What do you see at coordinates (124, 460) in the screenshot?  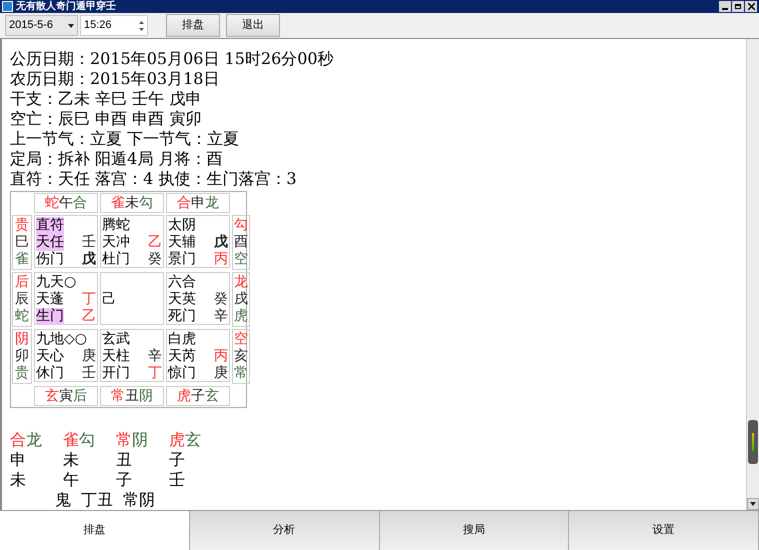 I see `summary-text: 丑` at bounding box center [124, 460].